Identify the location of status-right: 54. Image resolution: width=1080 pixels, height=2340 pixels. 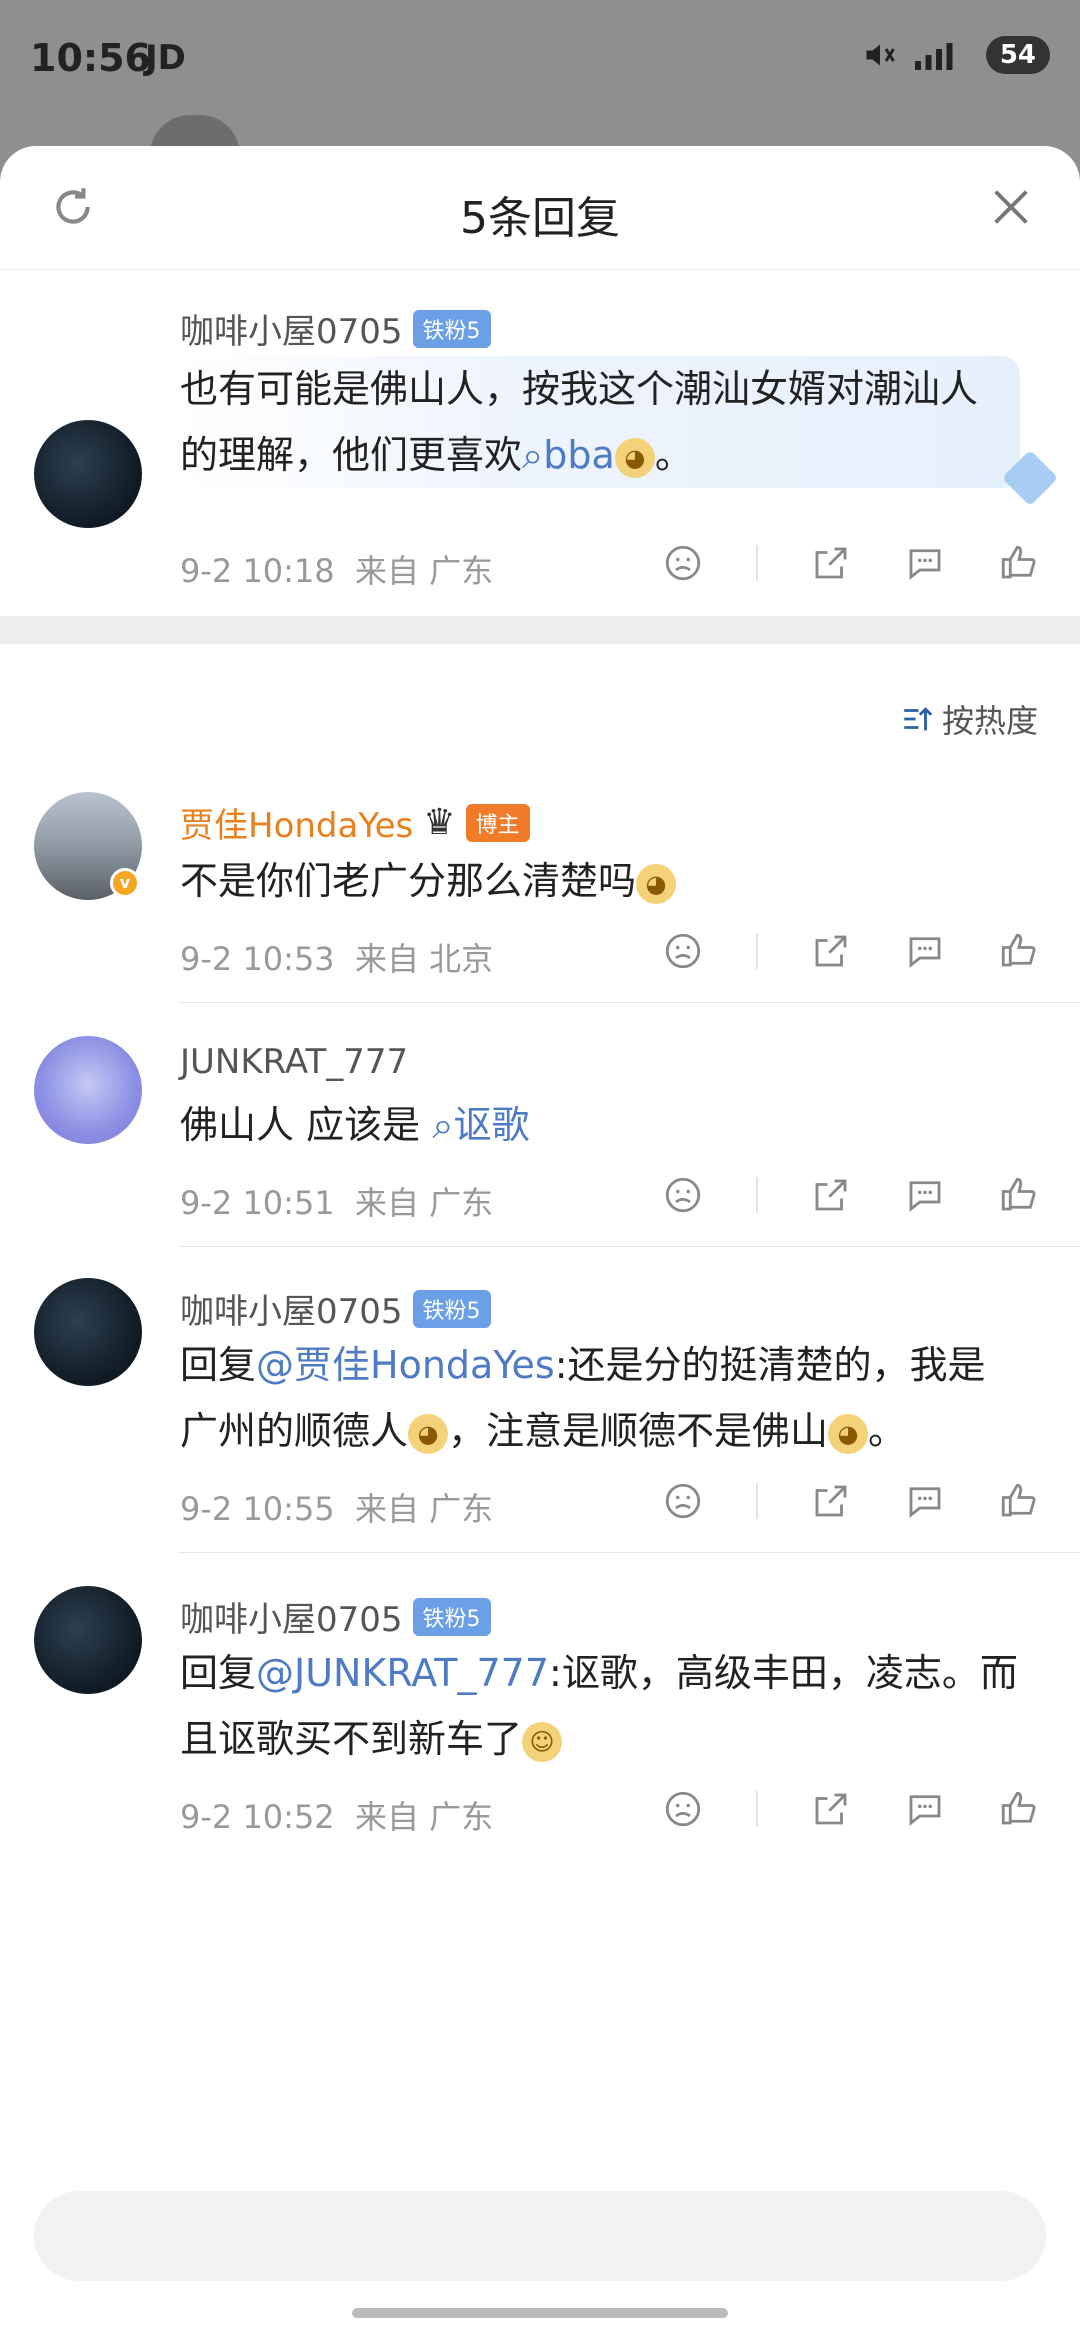
(956, 55).